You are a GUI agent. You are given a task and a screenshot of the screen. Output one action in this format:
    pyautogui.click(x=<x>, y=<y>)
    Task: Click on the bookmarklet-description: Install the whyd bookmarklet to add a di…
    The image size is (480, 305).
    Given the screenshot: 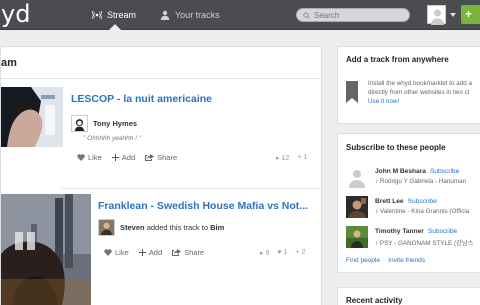 What is the action you would take?
    pyautogui.click(x=420, y=92)
    